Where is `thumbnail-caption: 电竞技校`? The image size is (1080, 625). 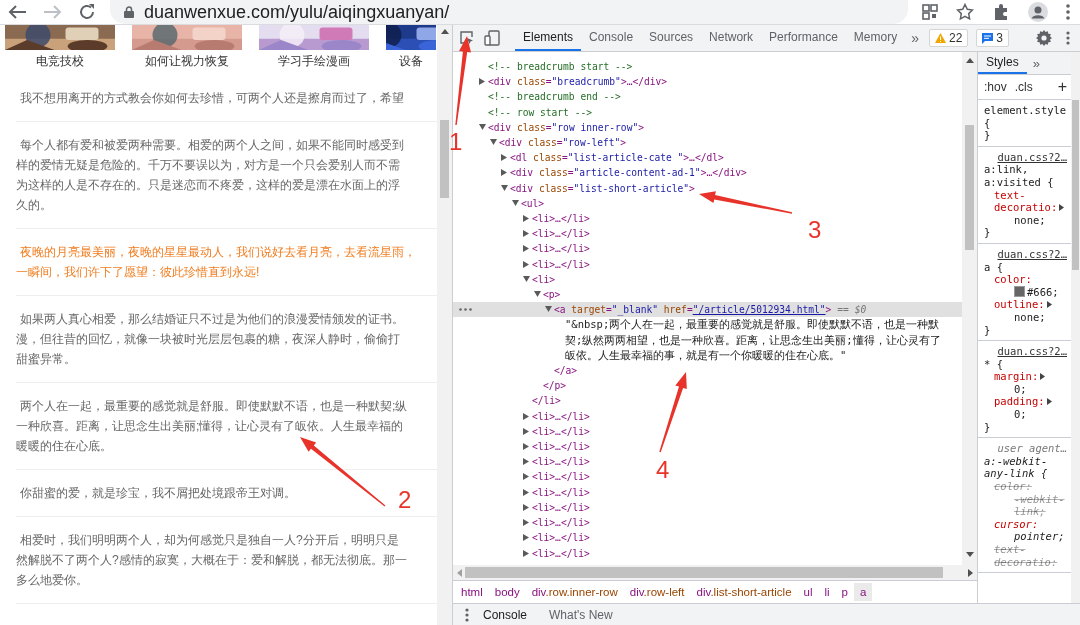
thumbnail-caption: 电竞技校 is located at coordinates (60, 61).